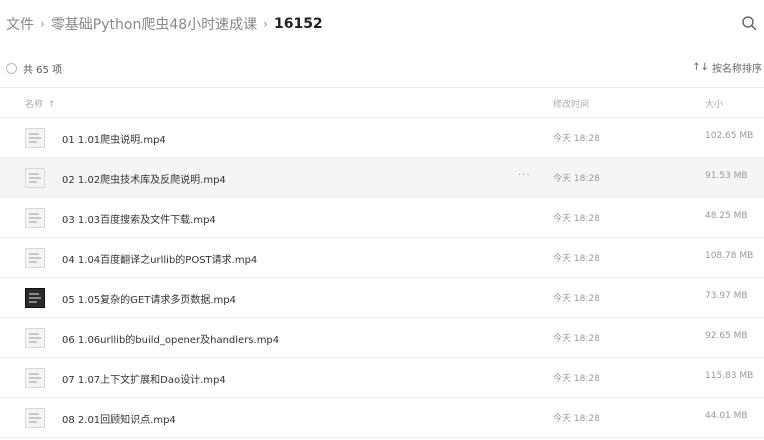 Image resolution: width=764 pixels, height=440 pixels. Describe the element at coordinates (34, 105) in the screenshot. I see `column-header-name-label: 名称` at that location.